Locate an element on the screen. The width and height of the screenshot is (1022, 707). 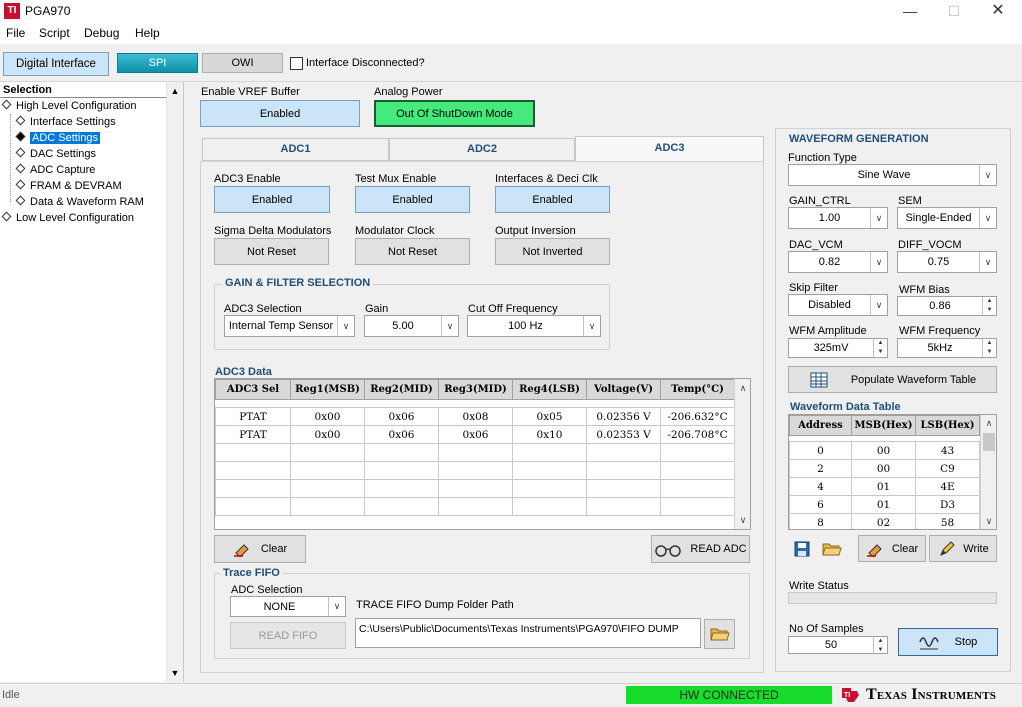
column-header: Voltage(V) is located at coordinates (623, 389).